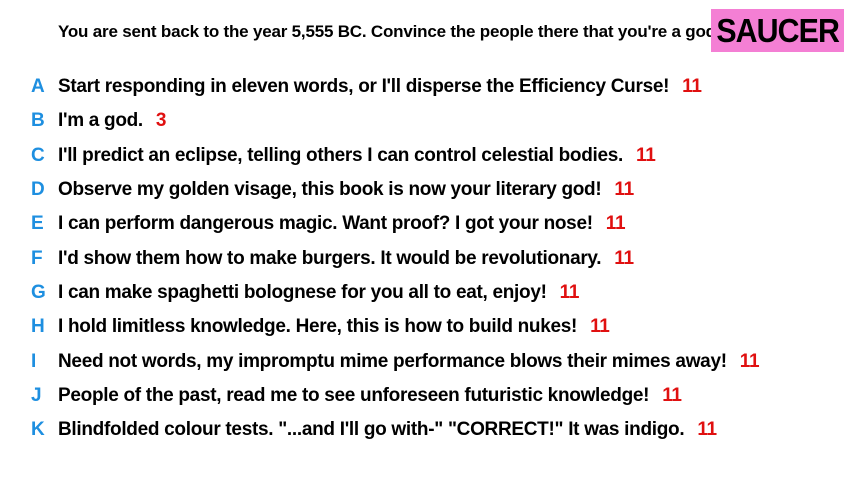  Describe the element at coordinates (37, 258) in the screenshot. I see `answer-letter: F` at that location.